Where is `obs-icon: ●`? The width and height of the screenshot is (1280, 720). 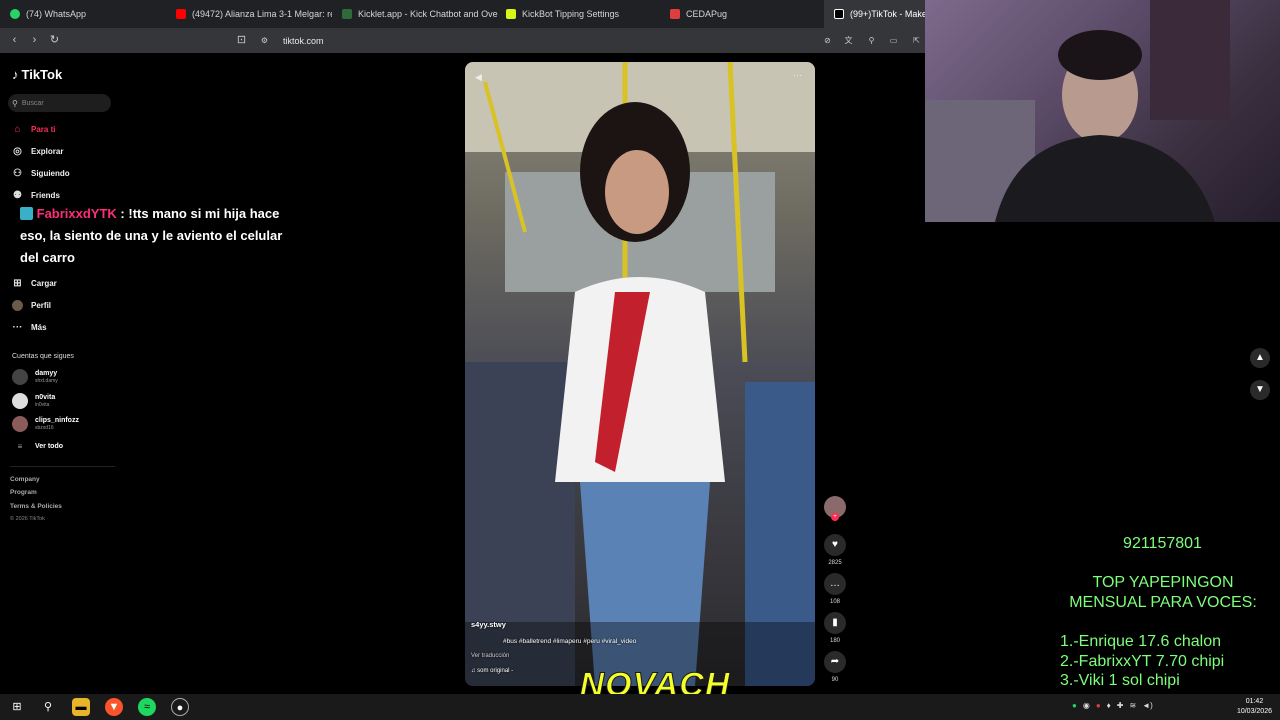
obs-icon: ● is located at coordinates (180, 707).